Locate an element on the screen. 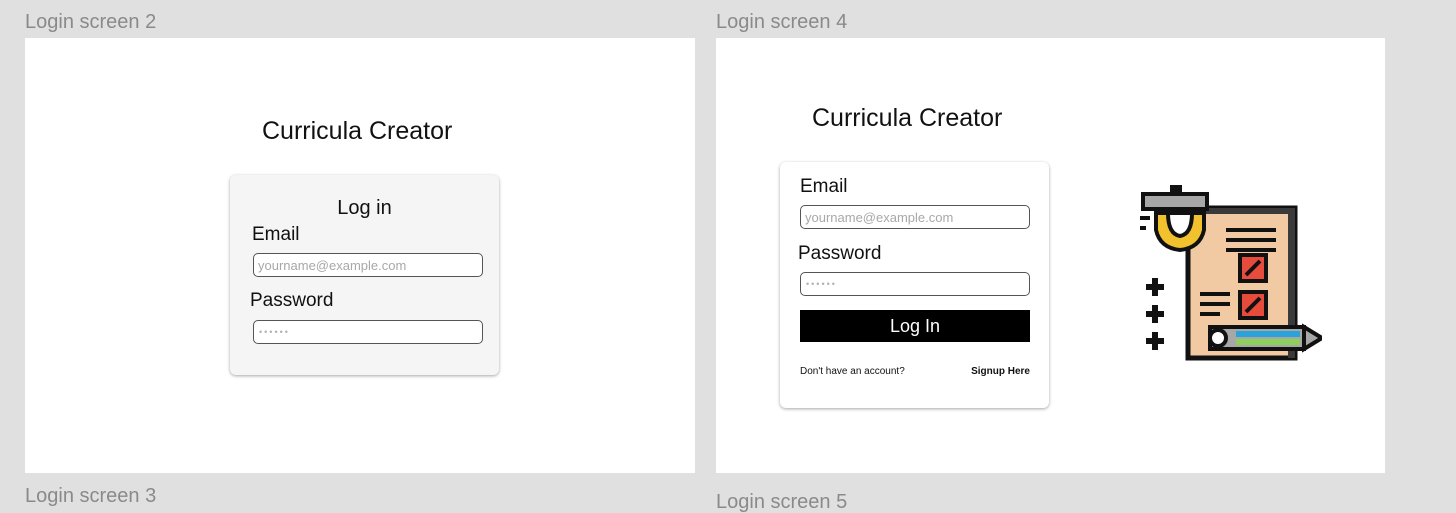 This screenshot has height=513, width=1456. pencil-eraser is located at coordinates (1218, 338).